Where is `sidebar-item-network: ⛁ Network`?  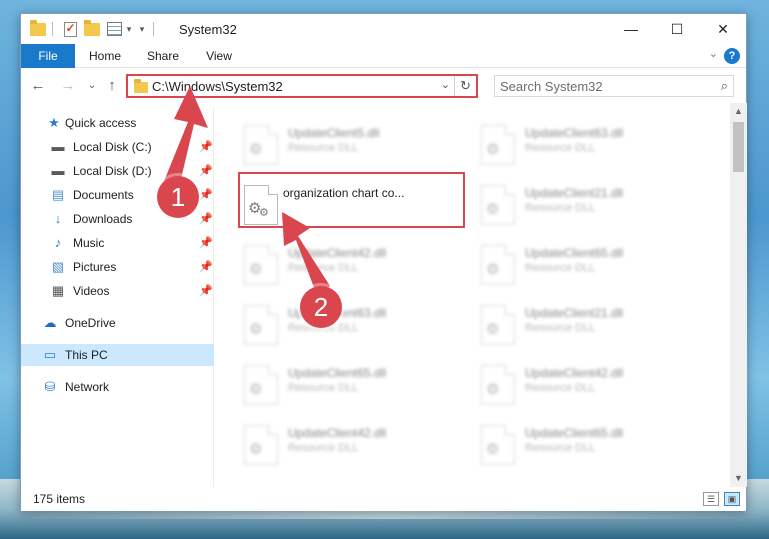 sidebar-item-network: ⛁ Network is located at coordinates (117, 387).